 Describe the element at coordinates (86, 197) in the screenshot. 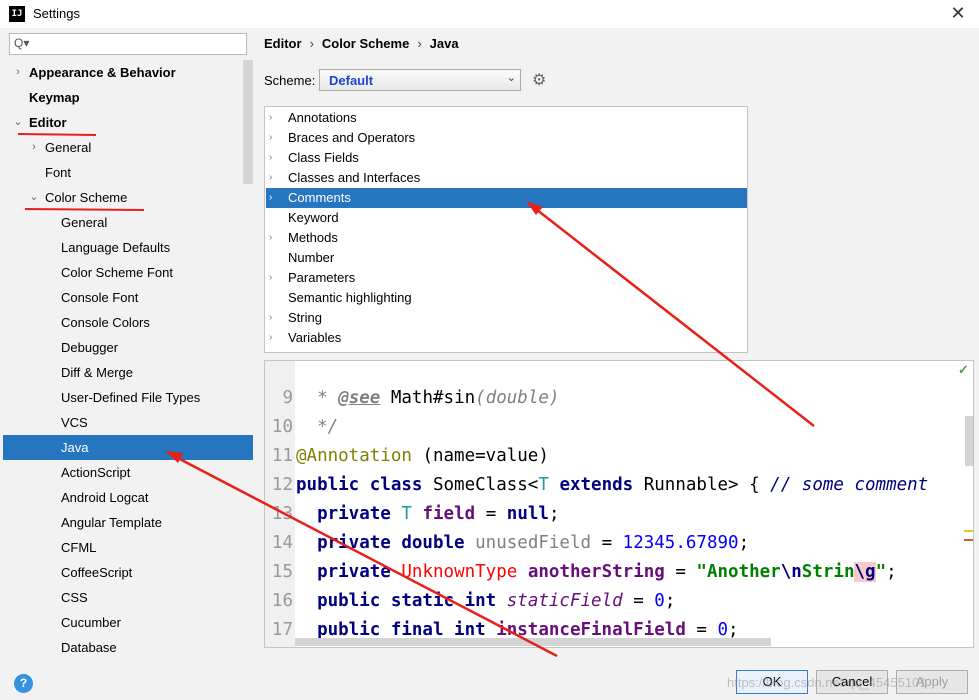

I see `sidebar-item-label: Color Scheme` at that location.